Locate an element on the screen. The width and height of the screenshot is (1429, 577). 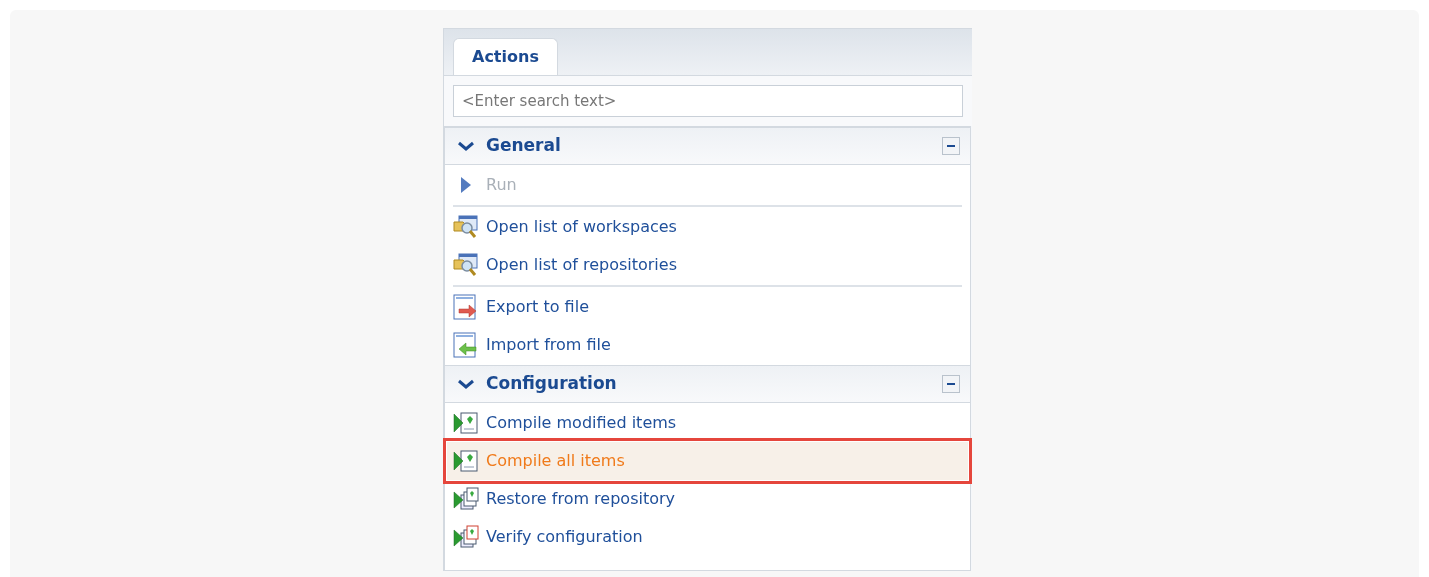
action-label: Import from file is located at coordinates (548, 345).